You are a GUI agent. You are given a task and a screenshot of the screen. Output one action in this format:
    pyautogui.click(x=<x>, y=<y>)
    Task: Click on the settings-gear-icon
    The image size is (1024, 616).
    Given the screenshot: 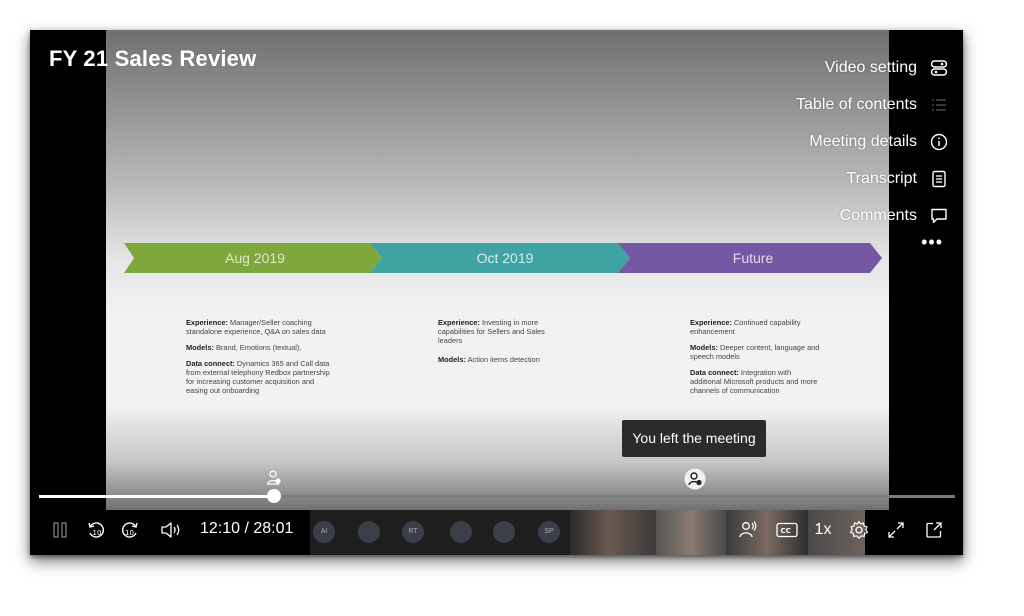 What is the action you would take?
    pyautogui.click(x=859, y=530)
    